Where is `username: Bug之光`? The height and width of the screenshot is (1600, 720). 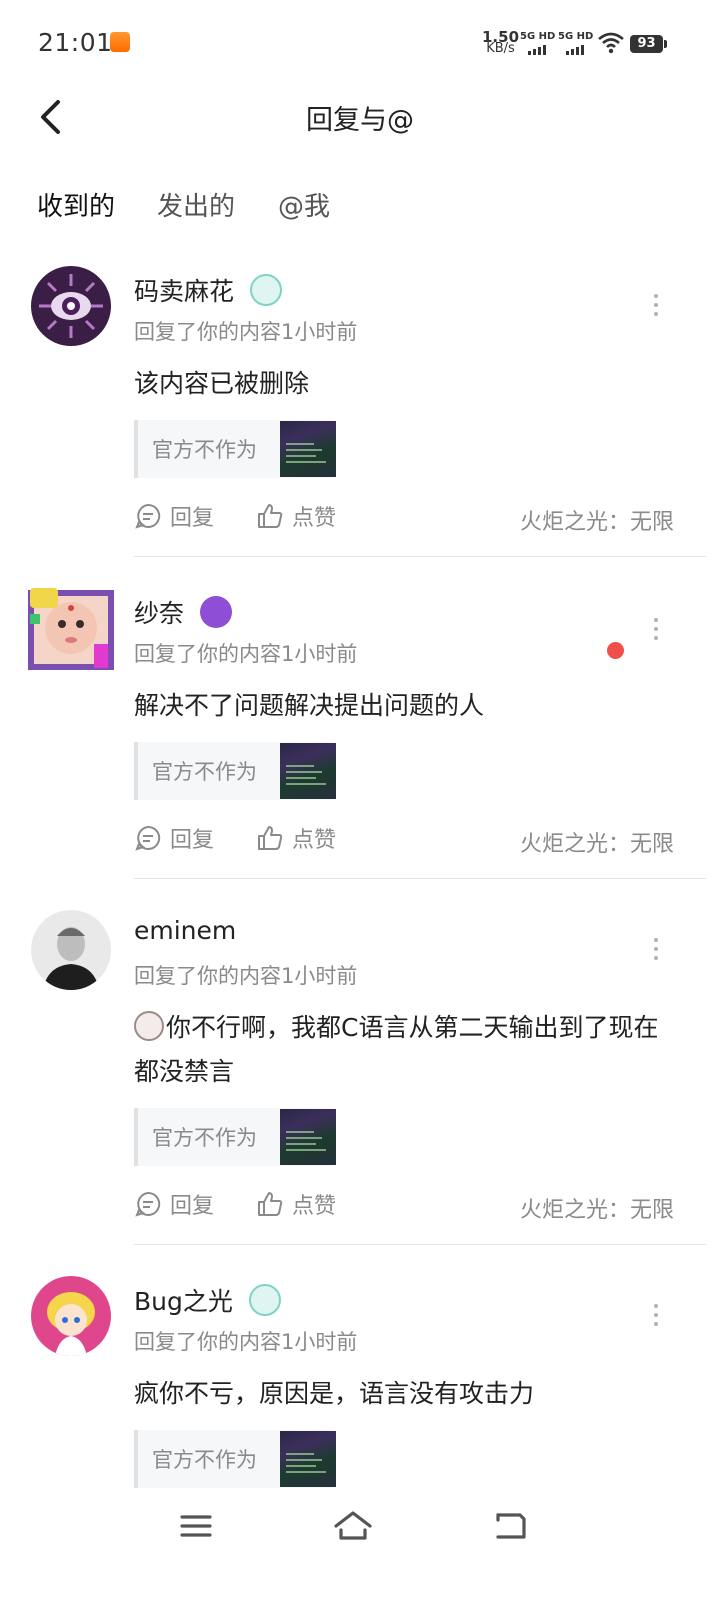
username: Bug之光 is located at coordinates (207, 1300).